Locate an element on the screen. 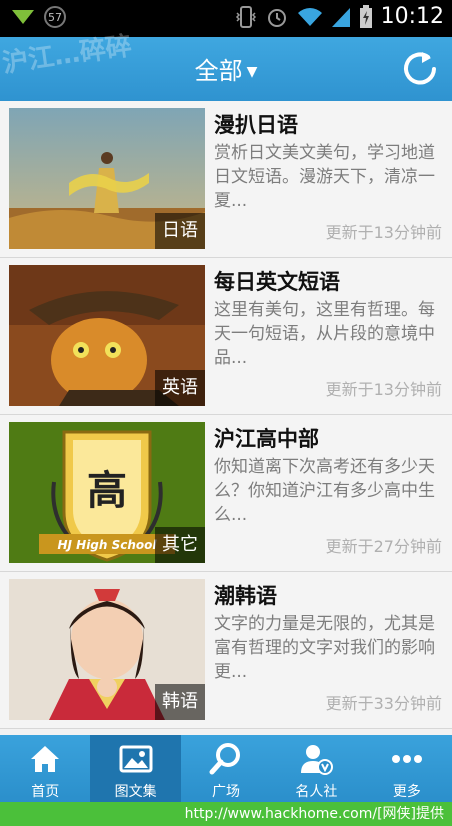  search-icon is located at coordinates (225, 759).